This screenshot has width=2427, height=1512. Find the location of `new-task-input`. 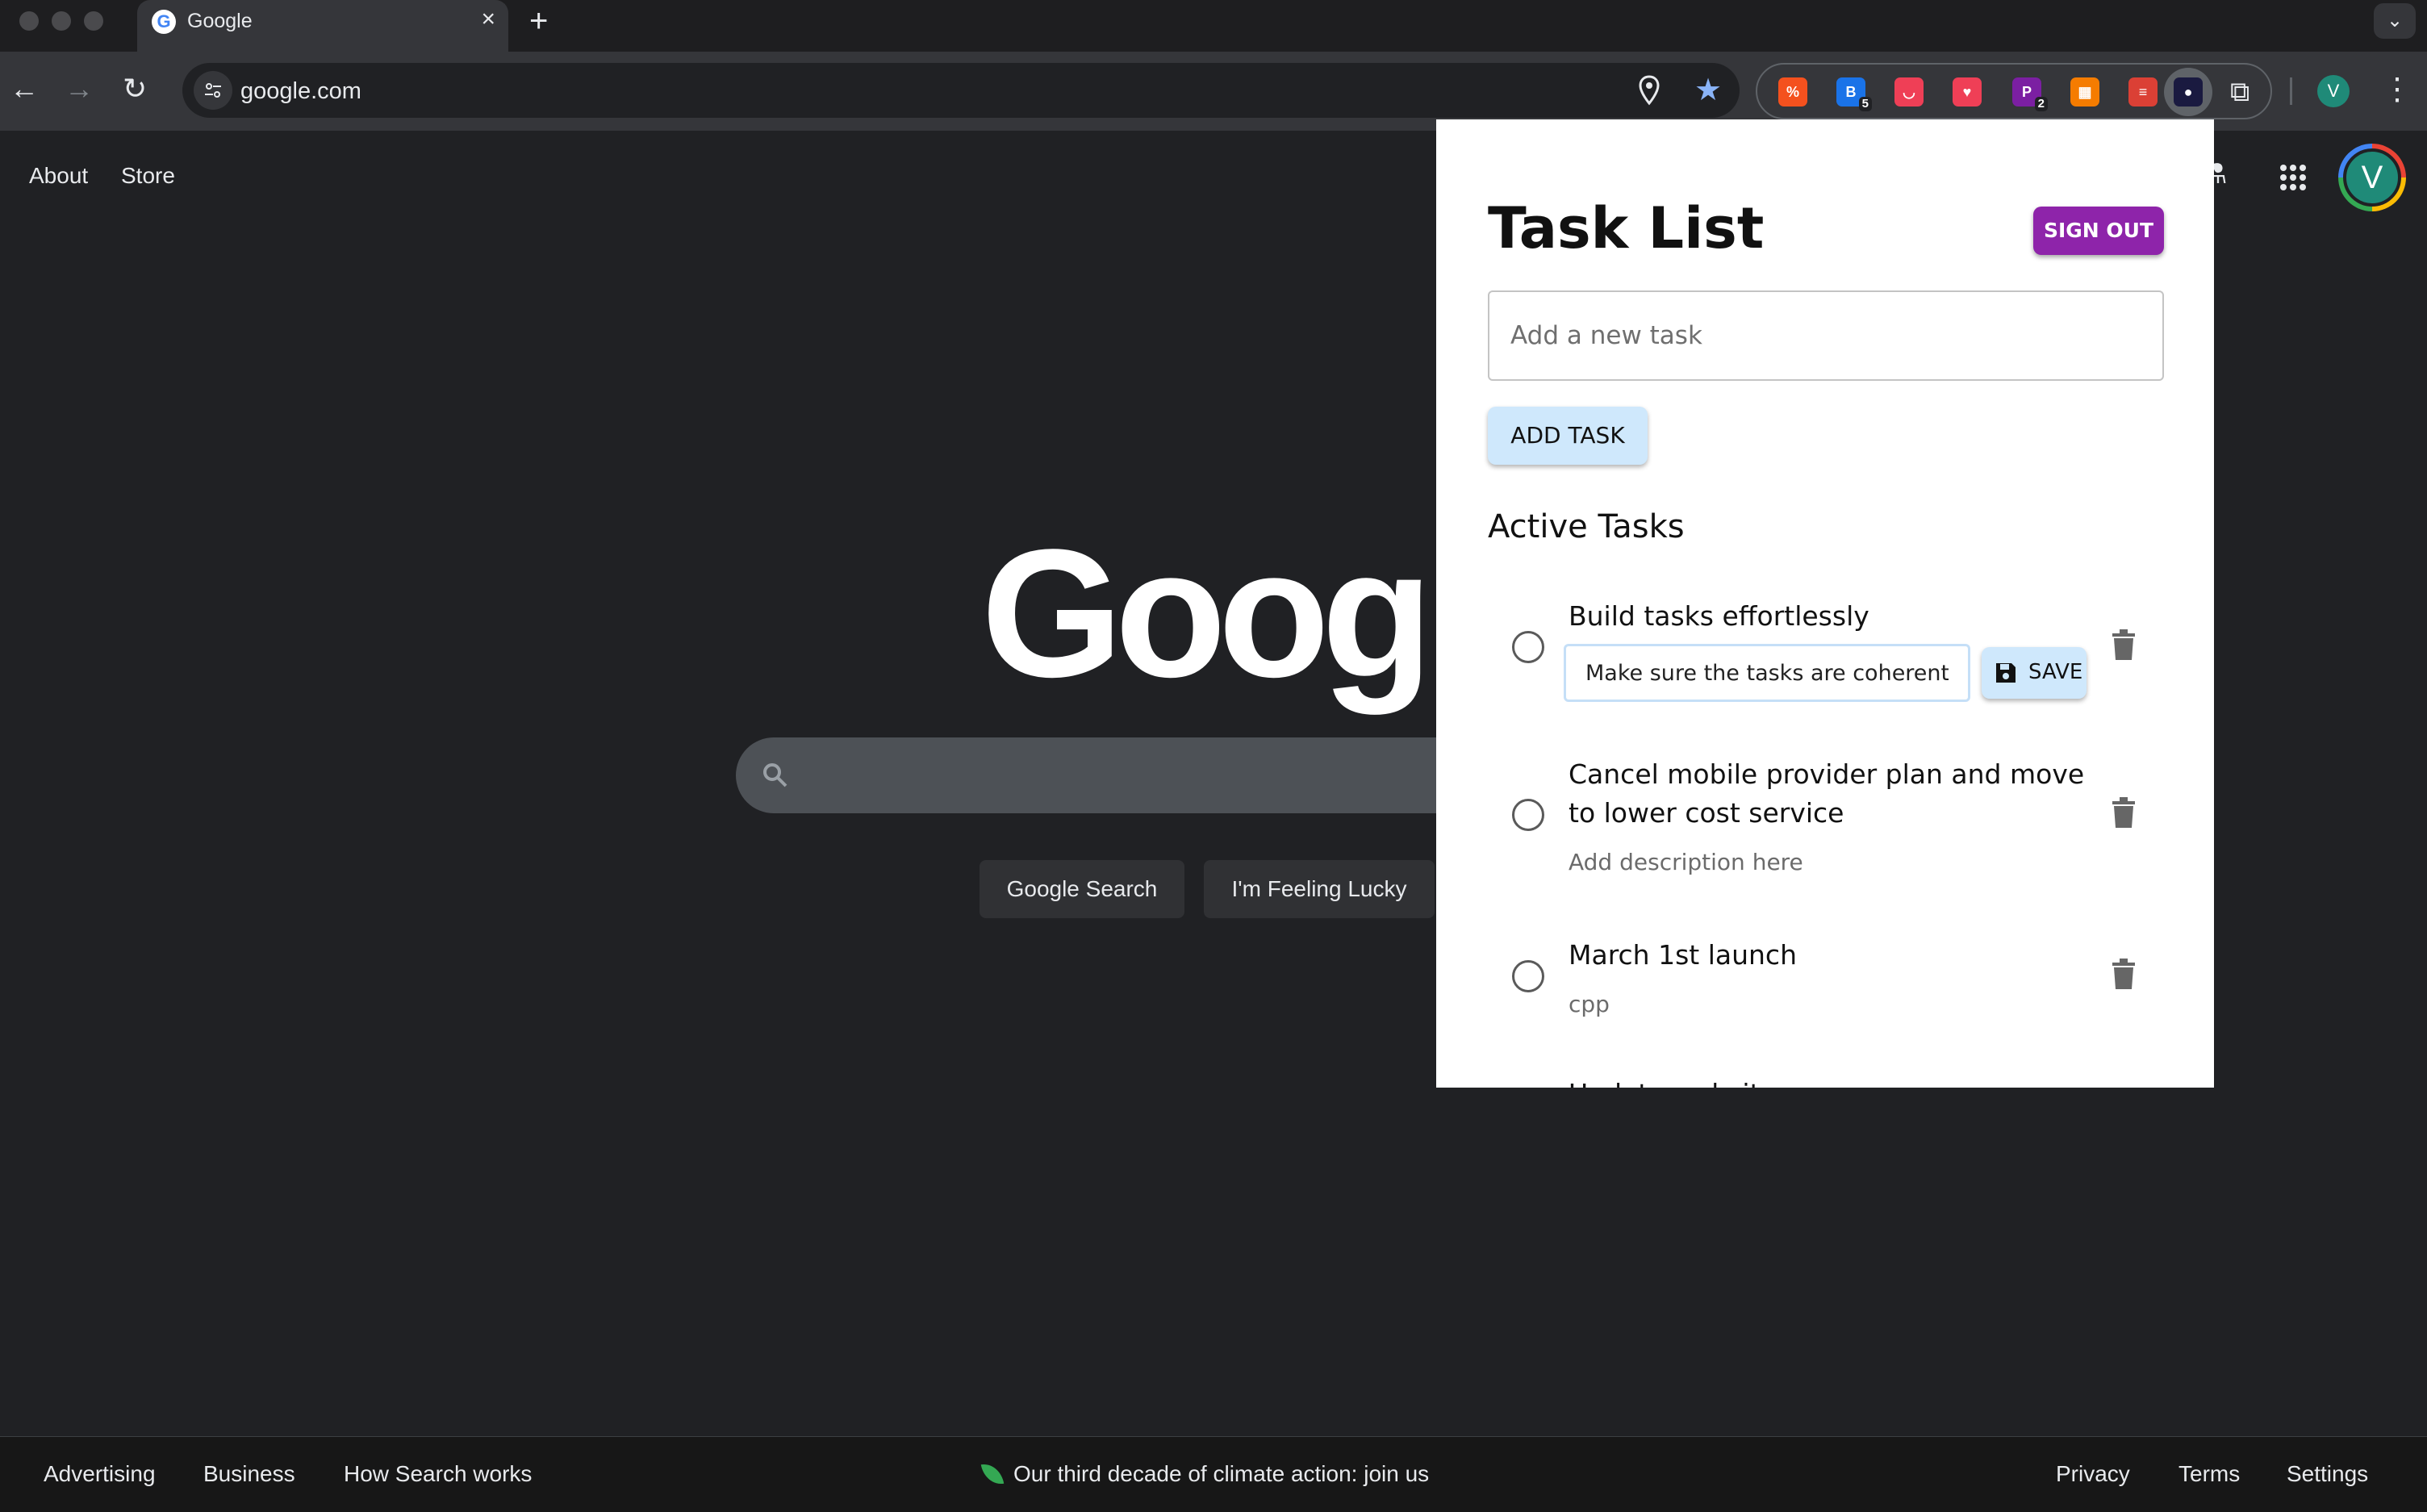

new-task-input is located at coordinates (1826, 335).